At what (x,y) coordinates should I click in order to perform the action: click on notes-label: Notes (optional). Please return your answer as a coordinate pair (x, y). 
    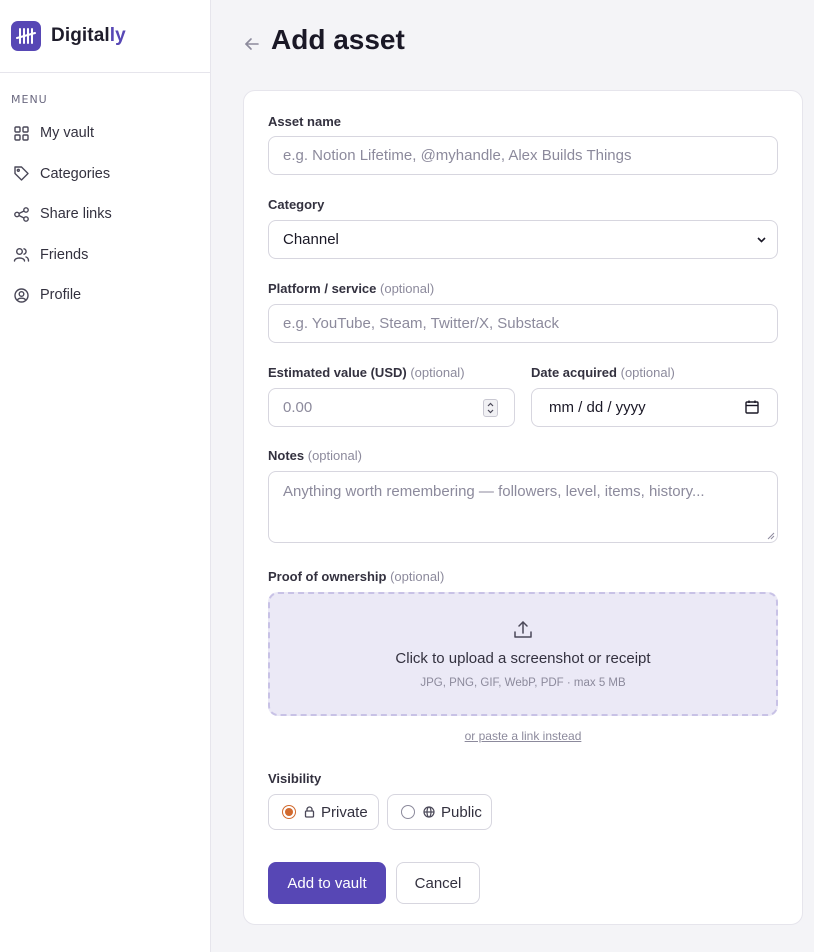
    Looking at the image, I should click on (315, 455).